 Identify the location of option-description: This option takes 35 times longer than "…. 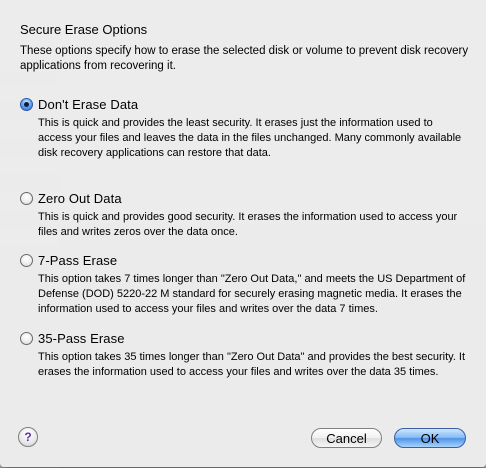
(252, 364).